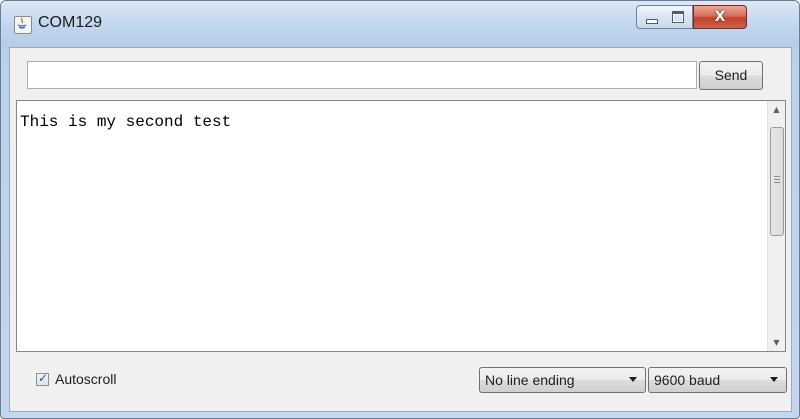 This screenshot has height=419, width=800. What do you see at coordinates (23, 25) in the screenshot?
I see `java-icon` at bounding box center [23, 25].